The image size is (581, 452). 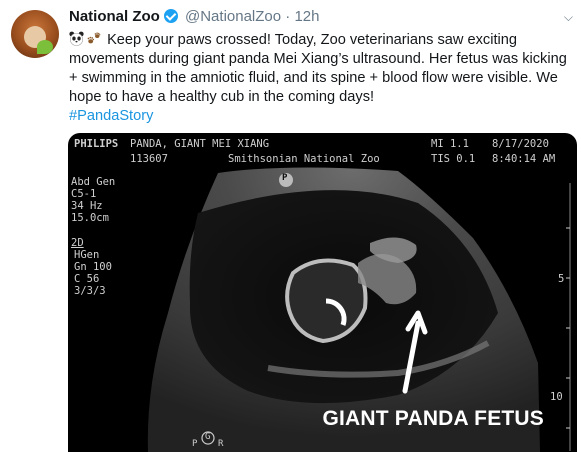 What do you see at coordinates (561, 279) in the screenshot?
I see `us-scale-label: 5` at bounding box center [561, 279].